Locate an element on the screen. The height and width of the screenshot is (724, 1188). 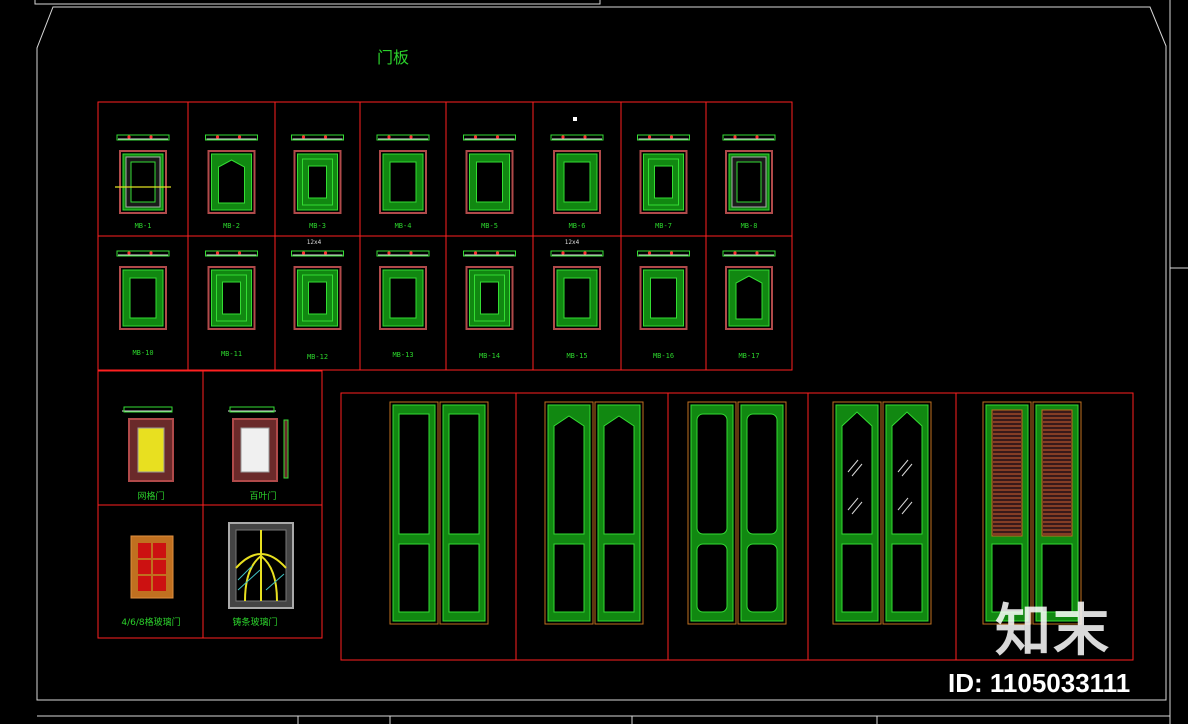
louver-field is located at coordinates (1057, 473).